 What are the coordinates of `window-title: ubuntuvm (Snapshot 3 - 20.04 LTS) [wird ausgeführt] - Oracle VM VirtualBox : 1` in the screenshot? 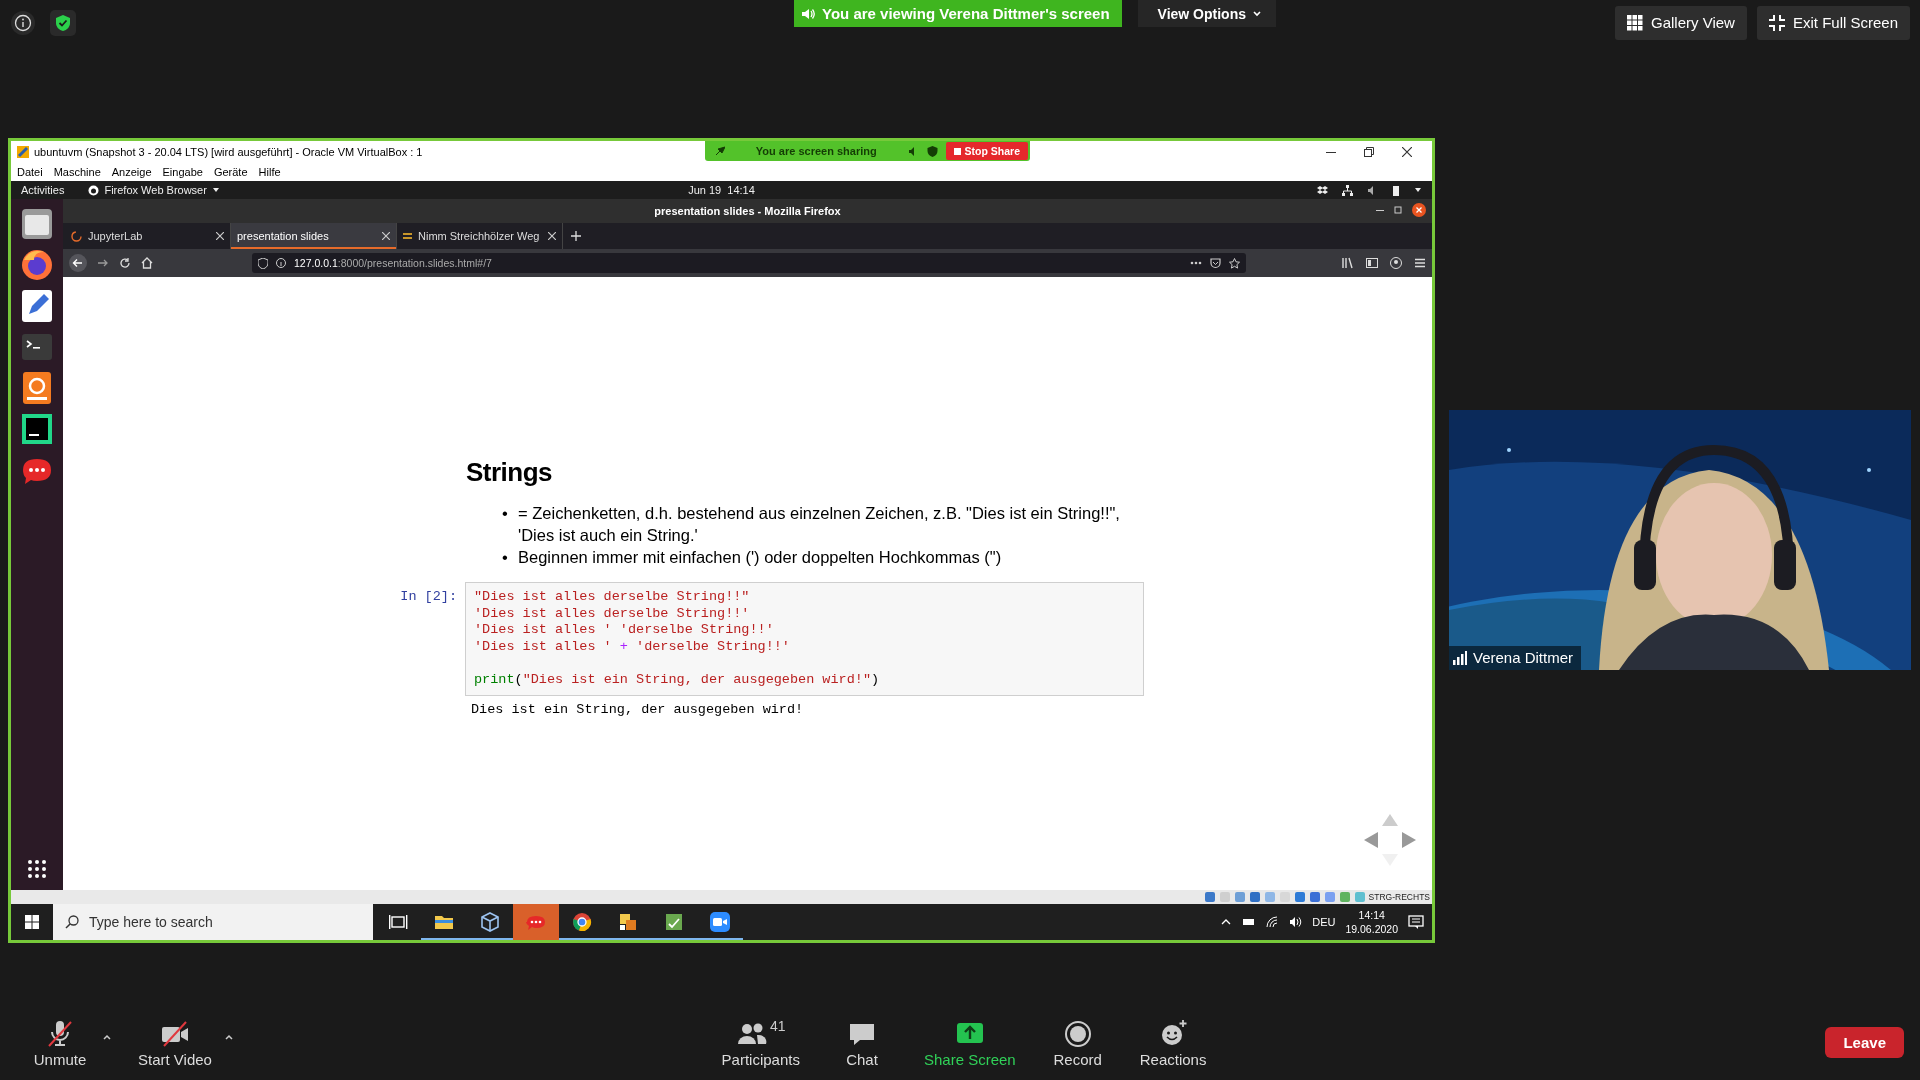 It's located at (228, 152).